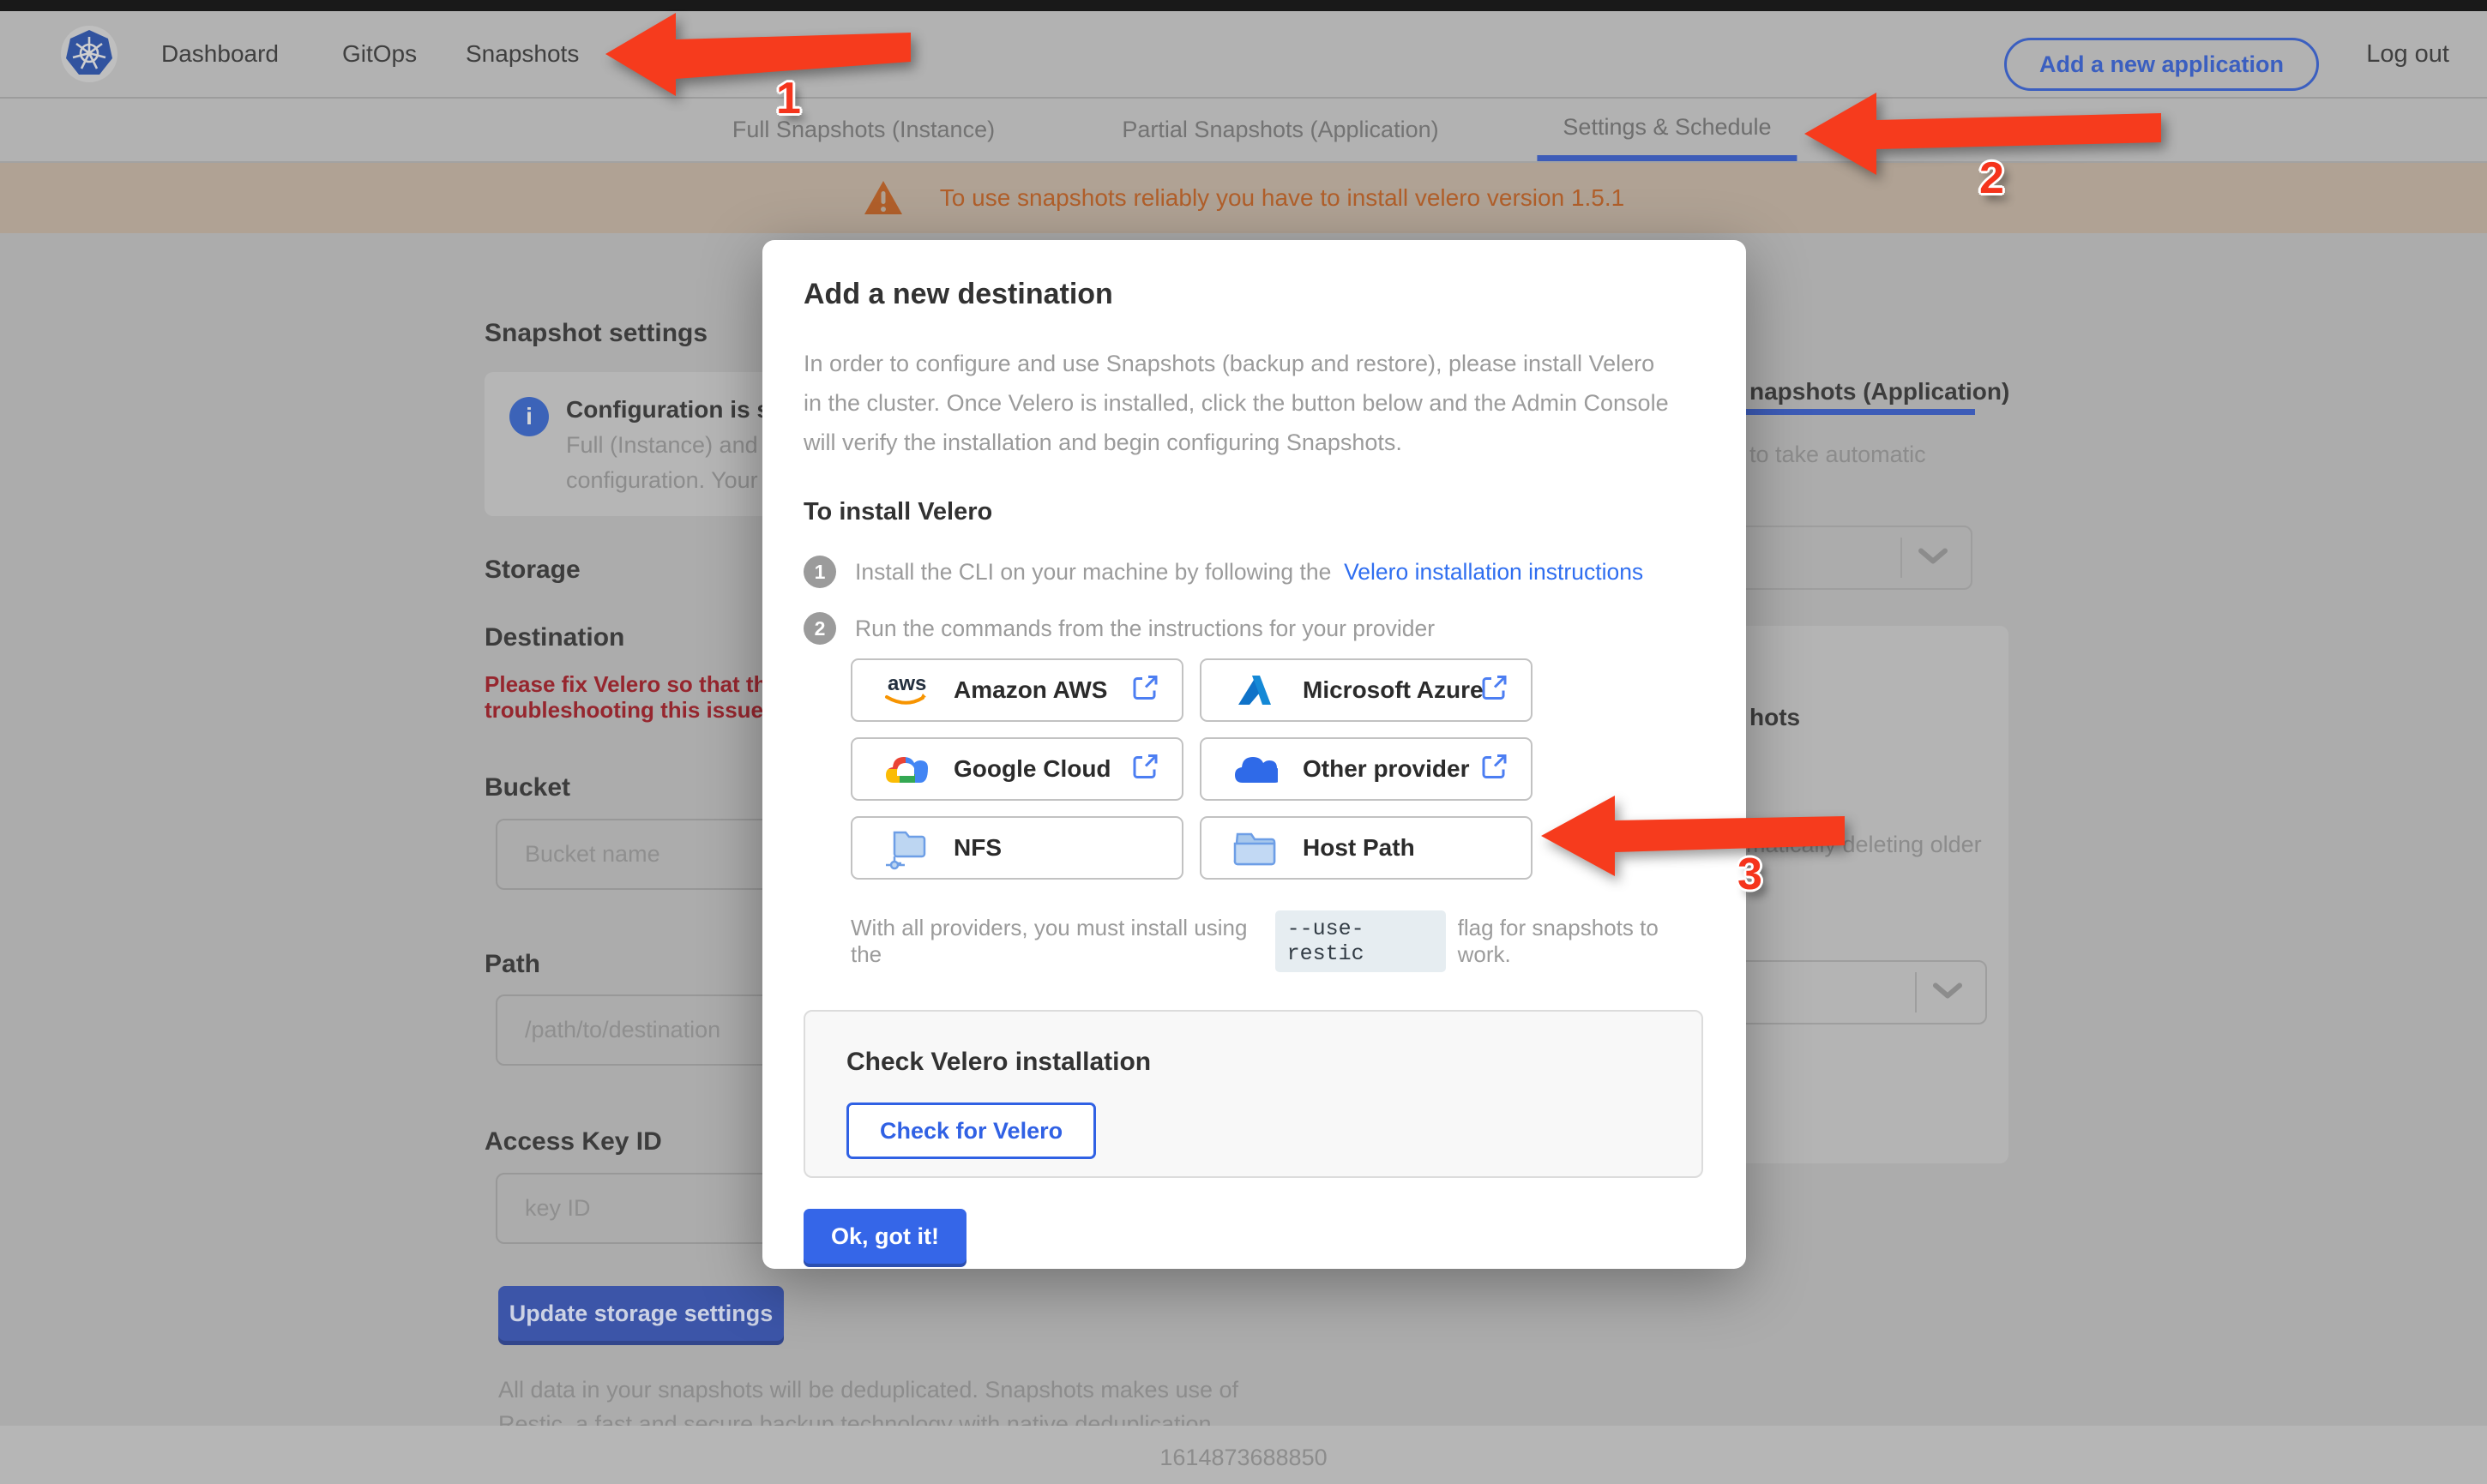 The width and height of the screenshot is (2487, 1484). Describe the element at coordinates (1243, 1457) in the screenshot. I see `timestamp-text: 1614873688850` at that location.